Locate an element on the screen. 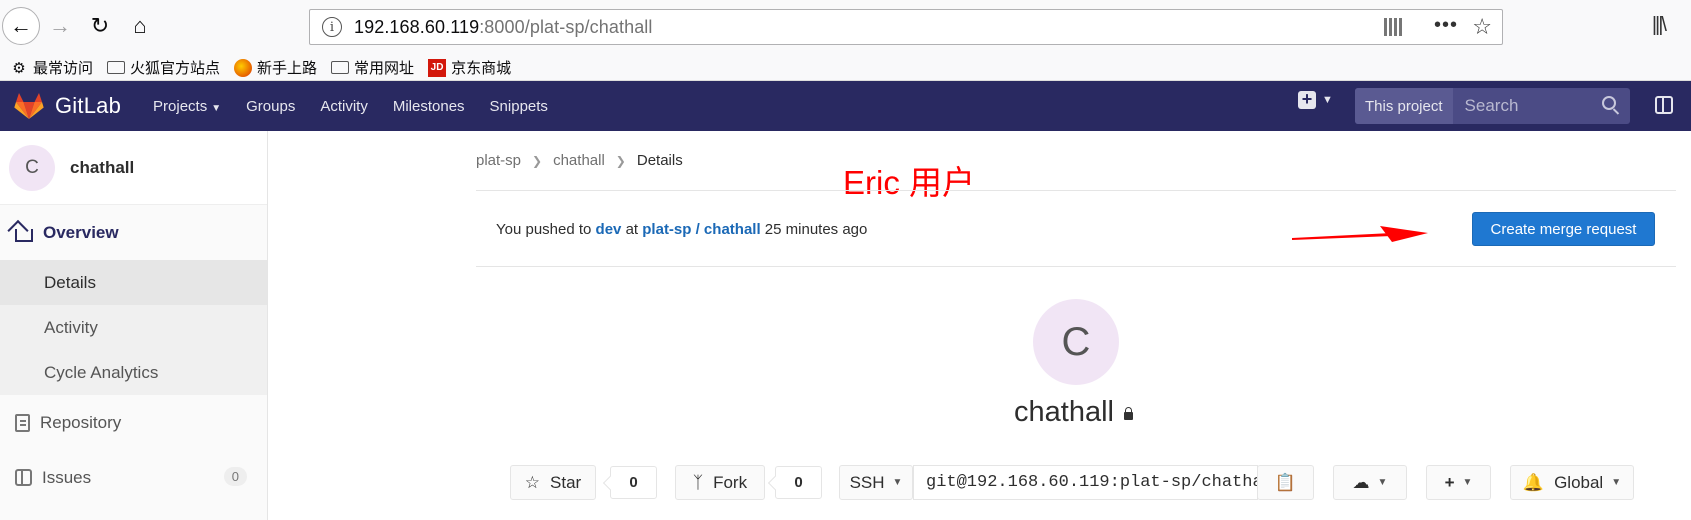  bookmark-star-icon: ☆ is located at coordinates (1482, 27).